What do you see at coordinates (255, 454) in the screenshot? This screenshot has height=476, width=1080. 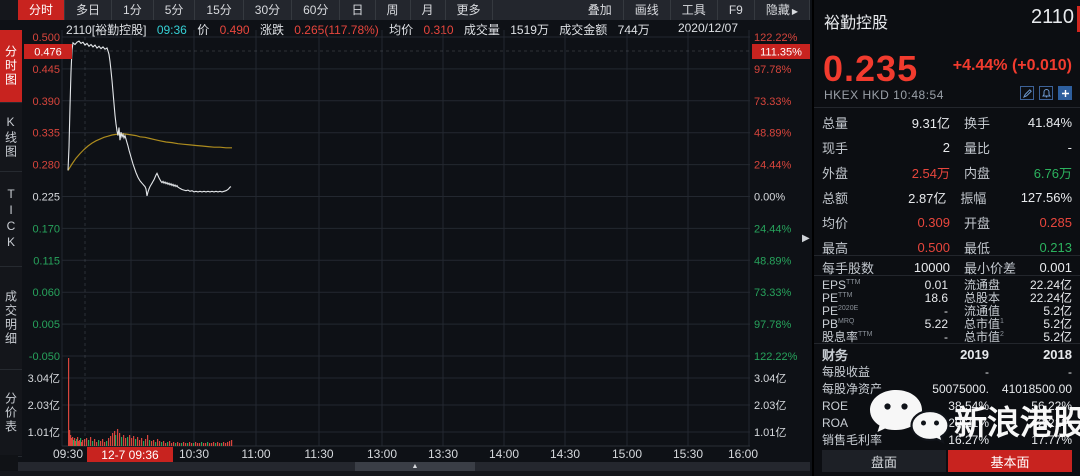 I see `svg-text: 11:00` at bounding box center [255, 454].